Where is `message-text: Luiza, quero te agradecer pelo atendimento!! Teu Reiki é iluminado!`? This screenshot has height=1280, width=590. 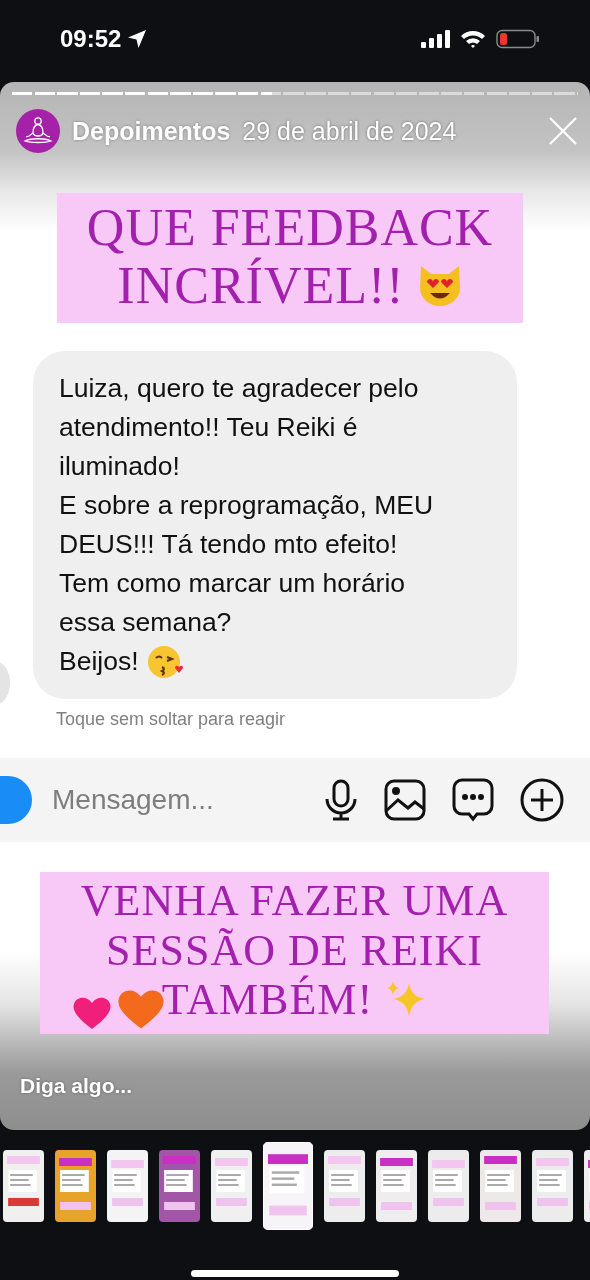 message-text: Luiza, quero te agradecer pelo atendimento!! Teu Reiki é iluminado! is located at coordinates (239, 428).